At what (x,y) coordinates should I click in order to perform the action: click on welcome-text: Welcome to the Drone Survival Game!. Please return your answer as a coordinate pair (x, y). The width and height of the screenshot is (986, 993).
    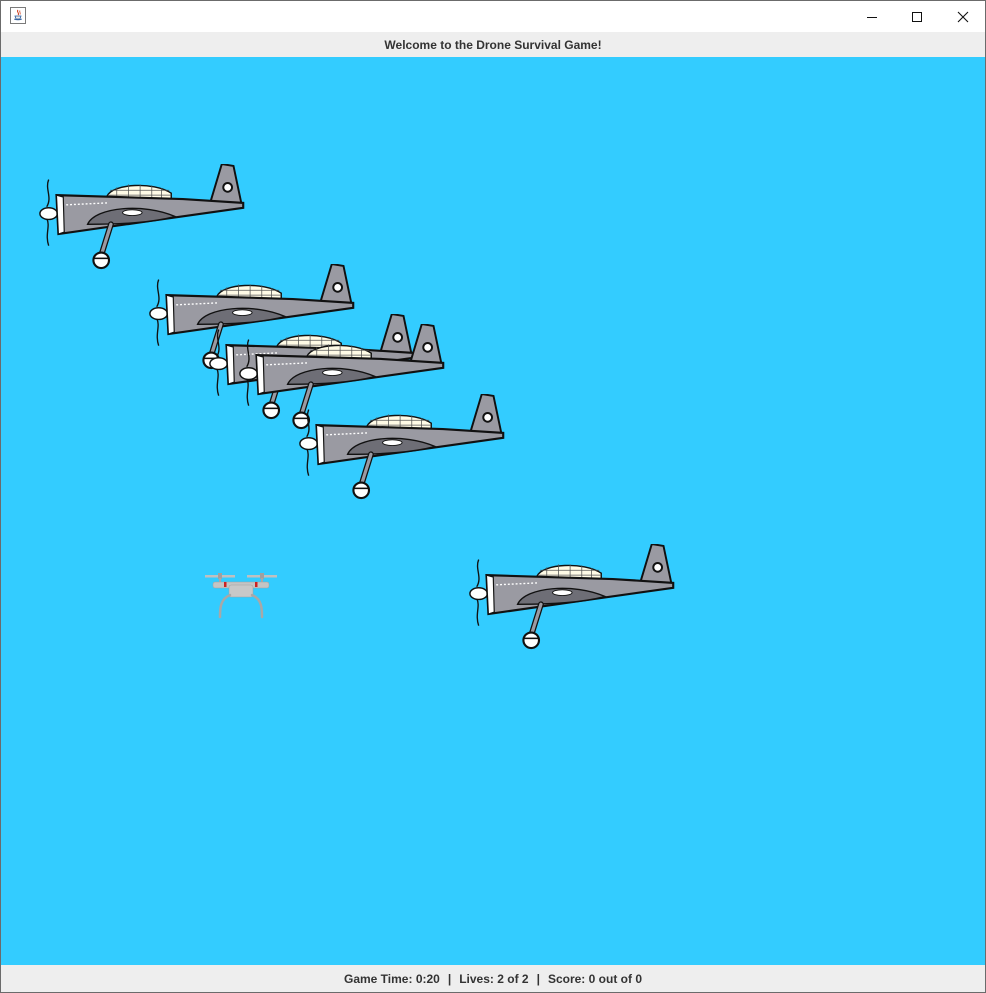
    Looking at the image, I should click on (493, 44).